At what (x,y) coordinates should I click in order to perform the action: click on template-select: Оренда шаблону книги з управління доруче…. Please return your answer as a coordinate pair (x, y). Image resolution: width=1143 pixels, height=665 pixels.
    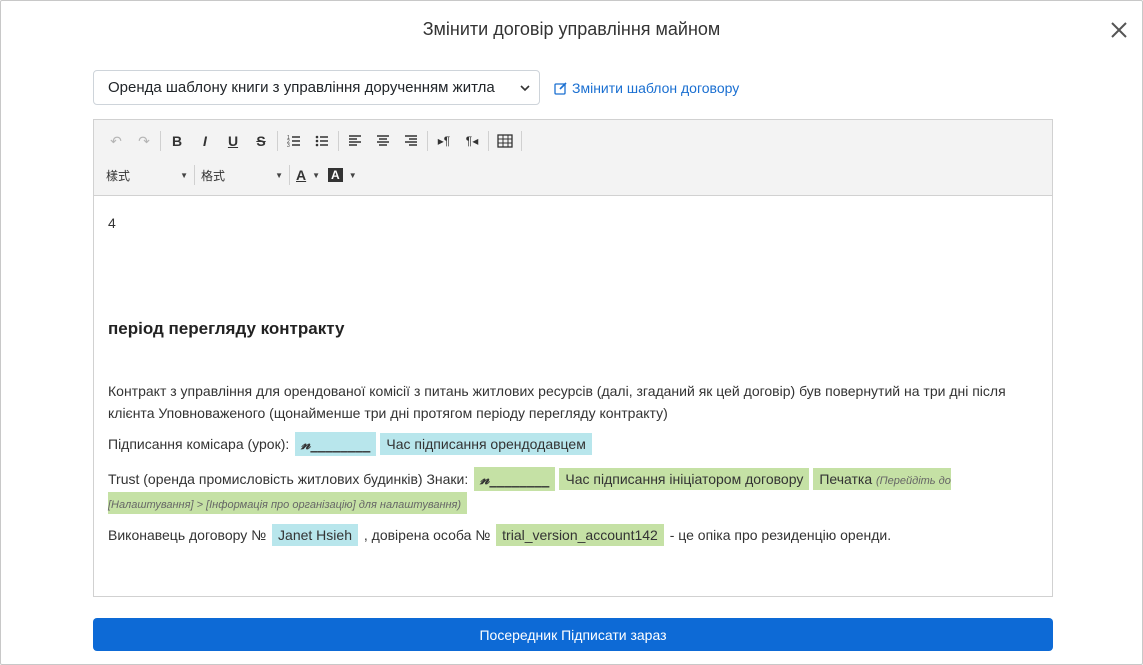
    Looking at the image, I should click on (316, 87).